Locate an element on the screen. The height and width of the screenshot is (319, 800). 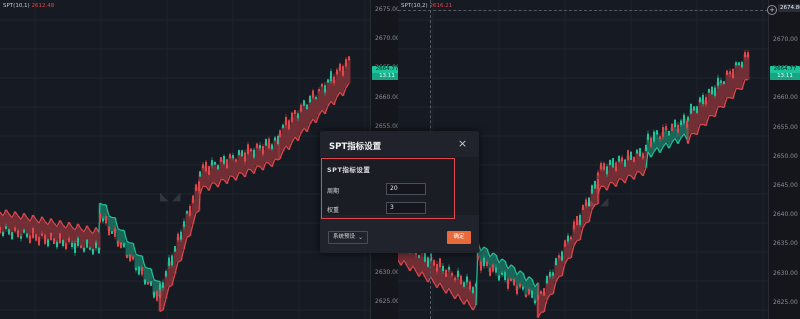
left-axis-tick-label: 2675.00 is located at coordinates (387, 9).